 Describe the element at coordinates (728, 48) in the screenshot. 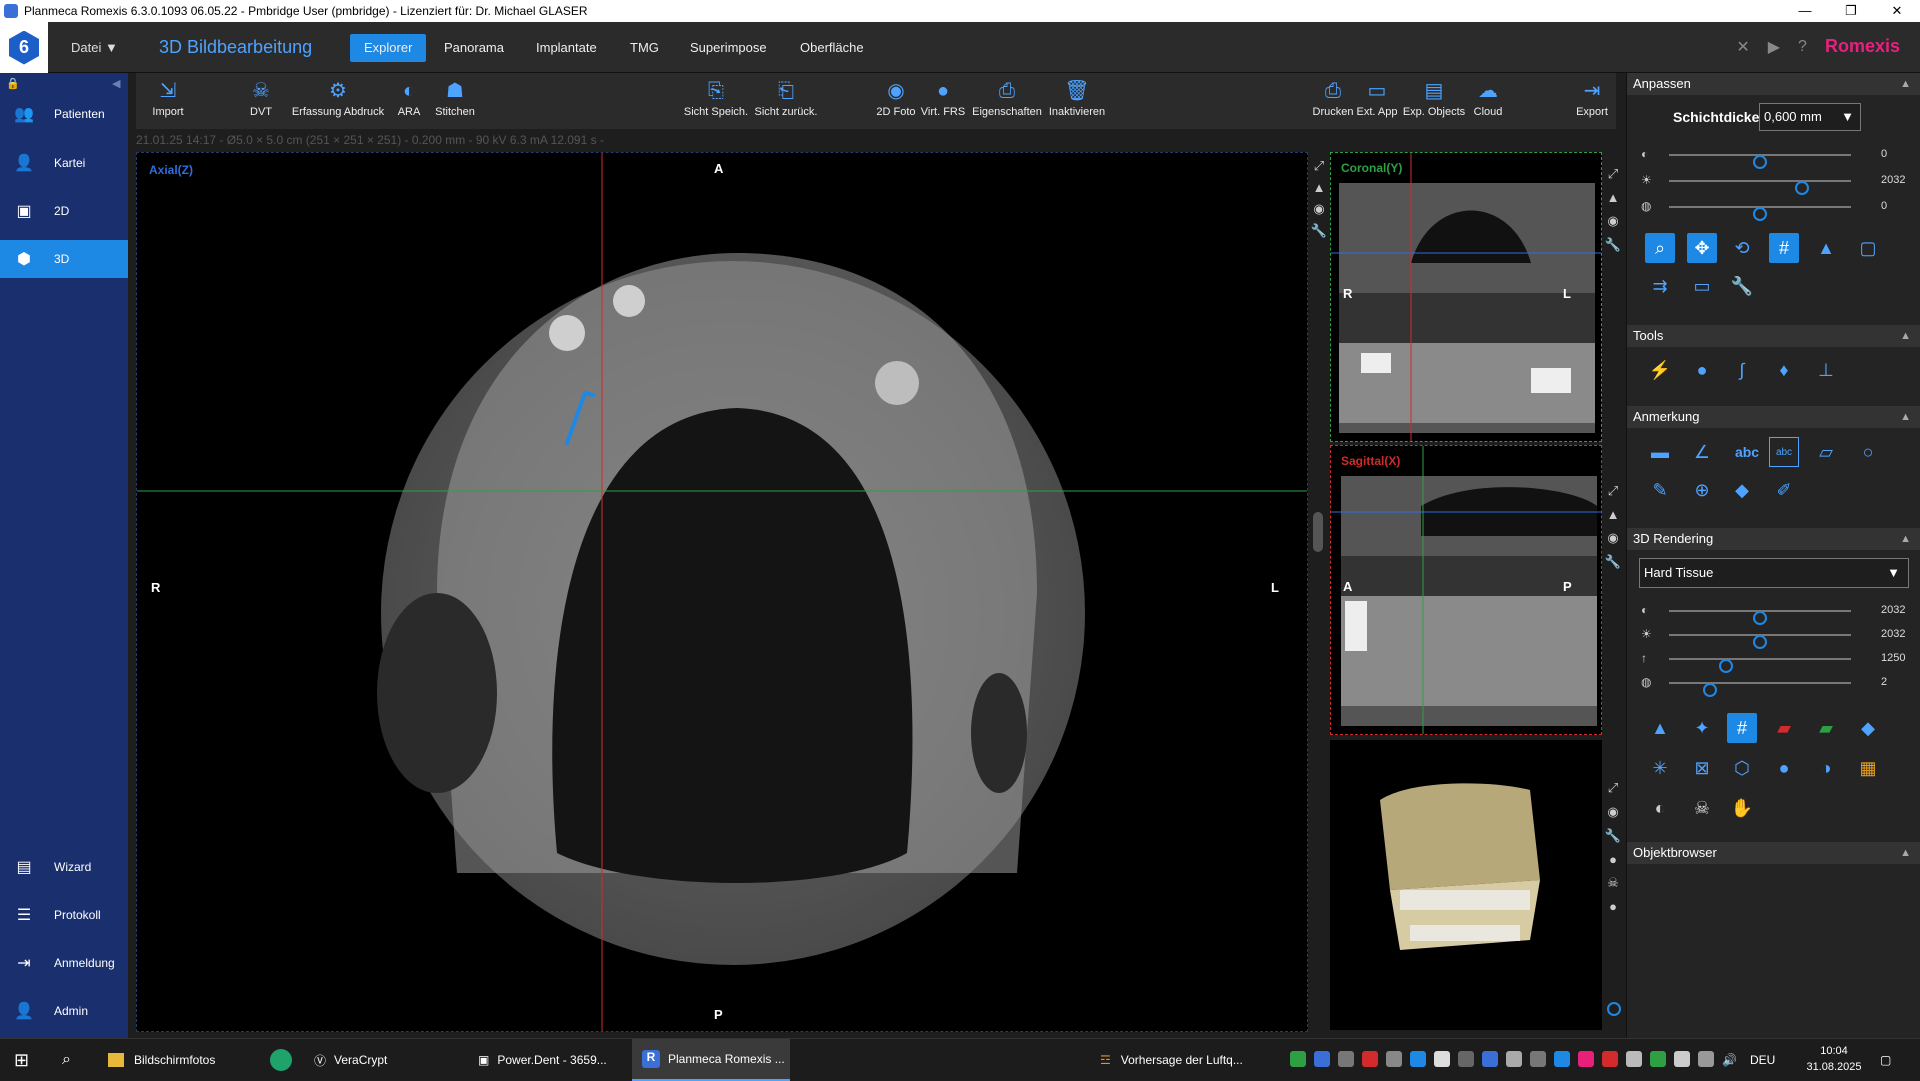

I see `tab-superimpose: Superimpose` at that location.